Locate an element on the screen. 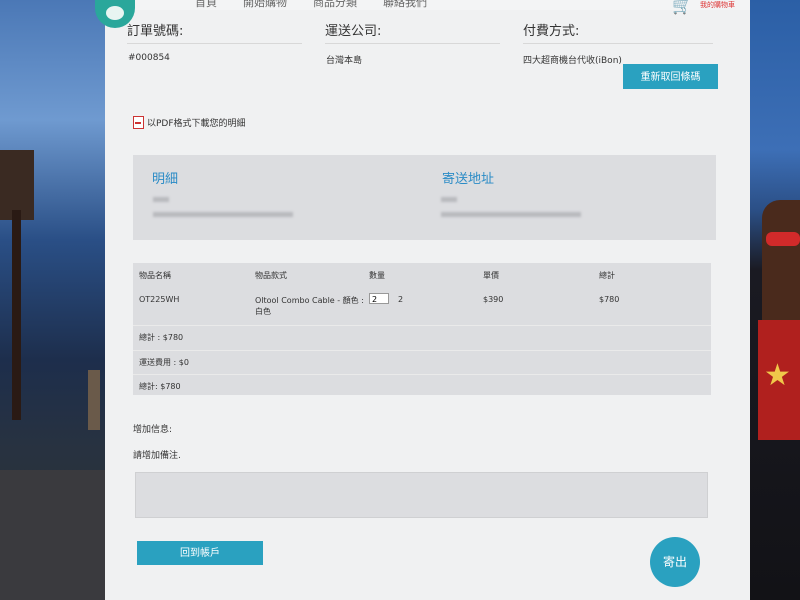 This screenshot has width=800, height=600. add-info-label: 增加信息: is located at coordinates (153, 430).